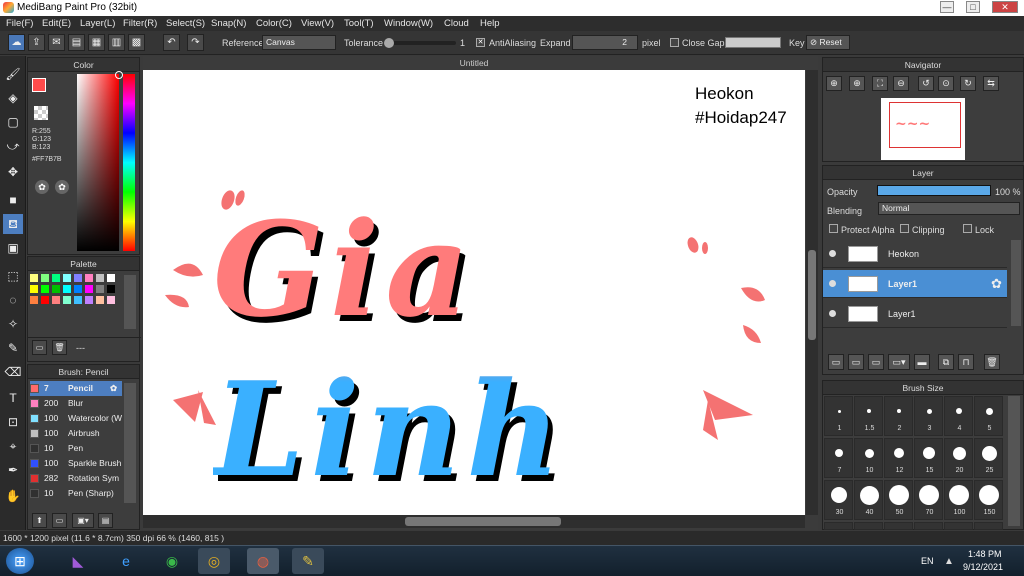 This screenshot has width=1024, height=576. I want to click on brush-size-scrollbar, so click(1014, 461).